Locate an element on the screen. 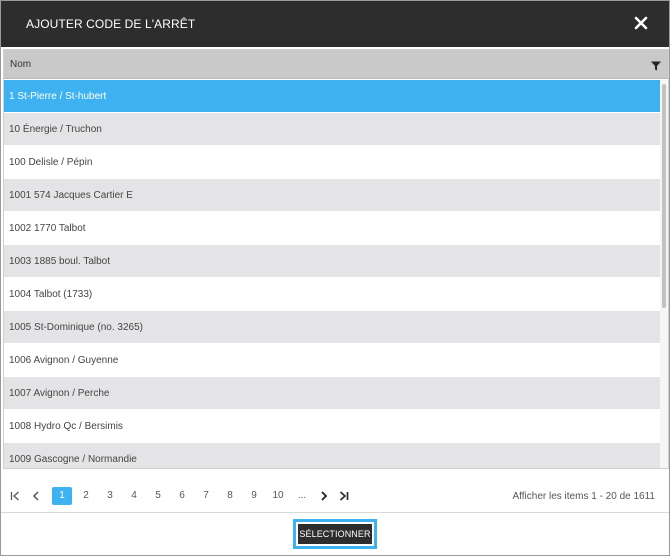  table-row: 1007 Avignon / Perche is located at coordinates (332, 393).